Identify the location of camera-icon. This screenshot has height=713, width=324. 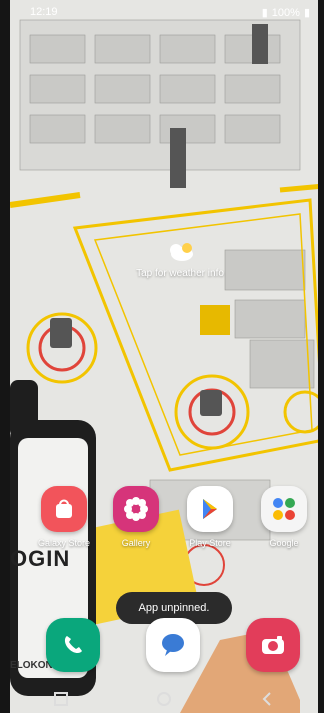
(273, 645).